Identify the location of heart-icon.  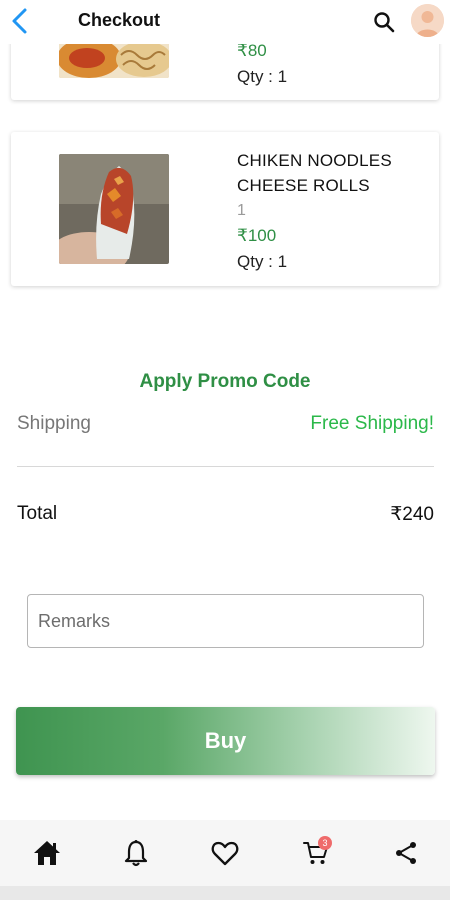
(225, 853).